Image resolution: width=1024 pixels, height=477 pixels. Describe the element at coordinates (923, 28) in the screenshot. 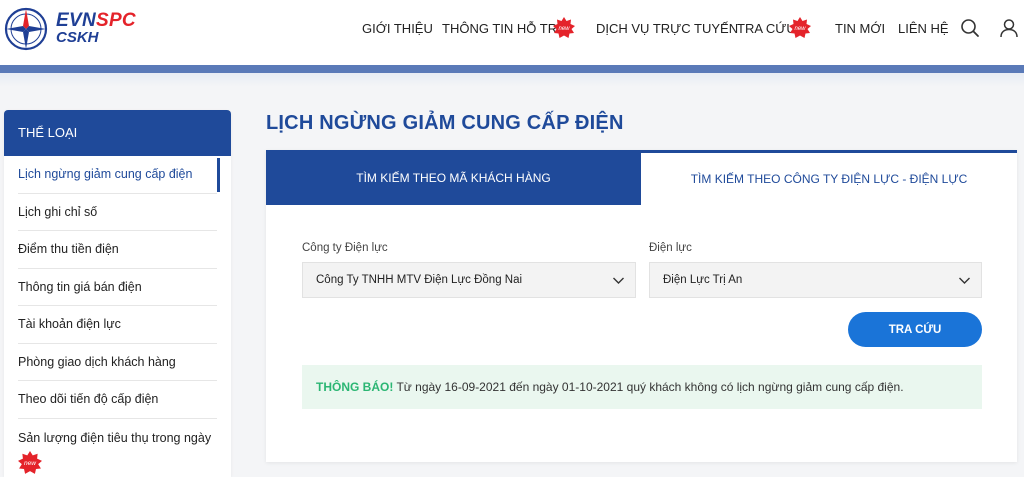

I see `nav-contact: LIÊN HỆ` at that location.